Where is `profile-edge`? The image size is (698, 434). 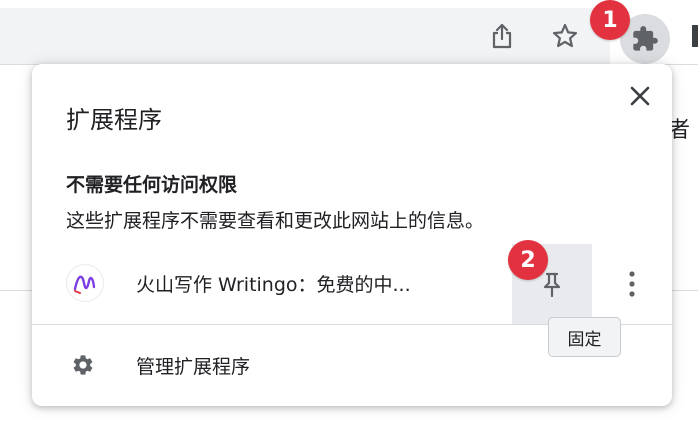 profile-edge is located at coordinates (690, 36).